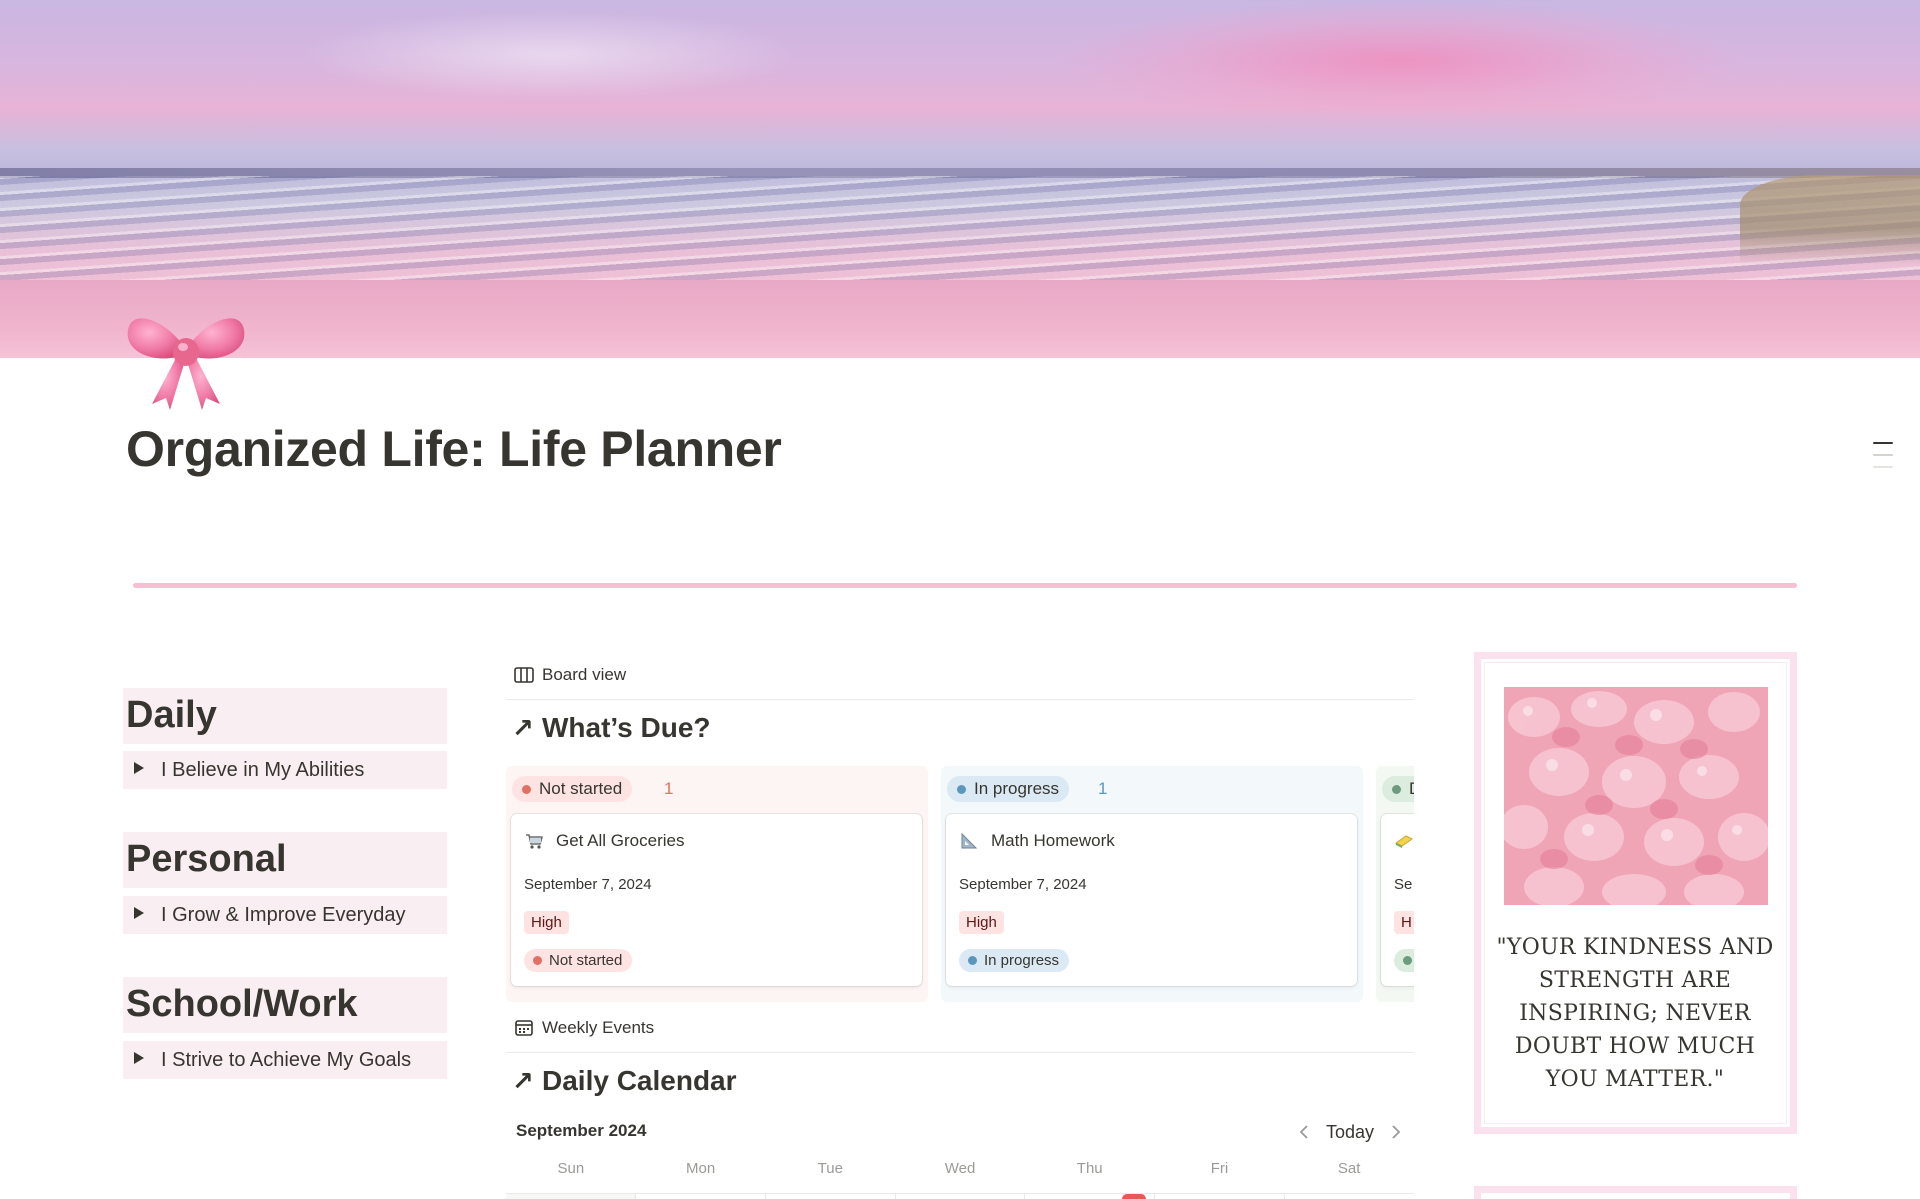  What do you see at coordinates (1397, 900) in the screenshot?
I see `task-card: Se H` at bounding box center [1397, 900].